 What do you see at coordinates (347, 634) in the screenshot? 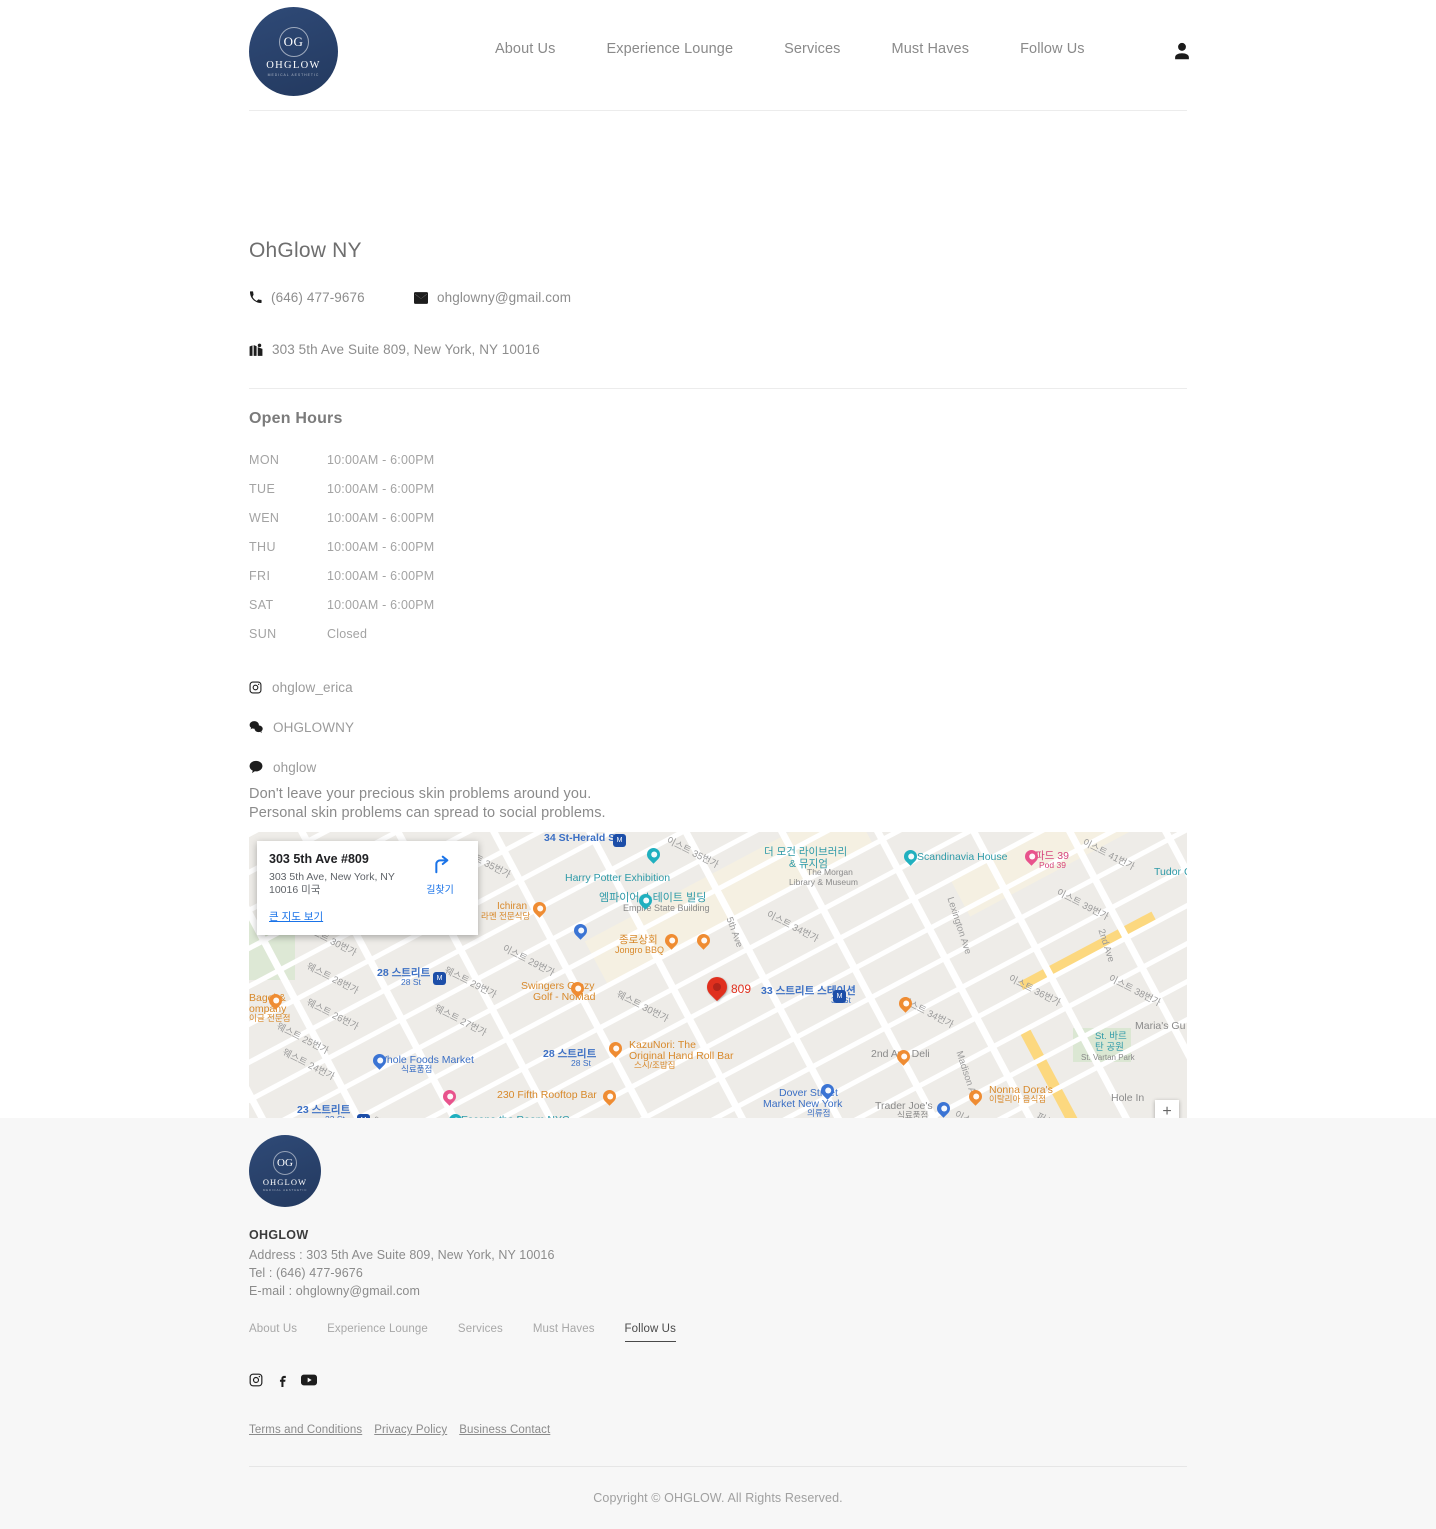
I see `hours-time: Closed` at bounding box center [347, 634].